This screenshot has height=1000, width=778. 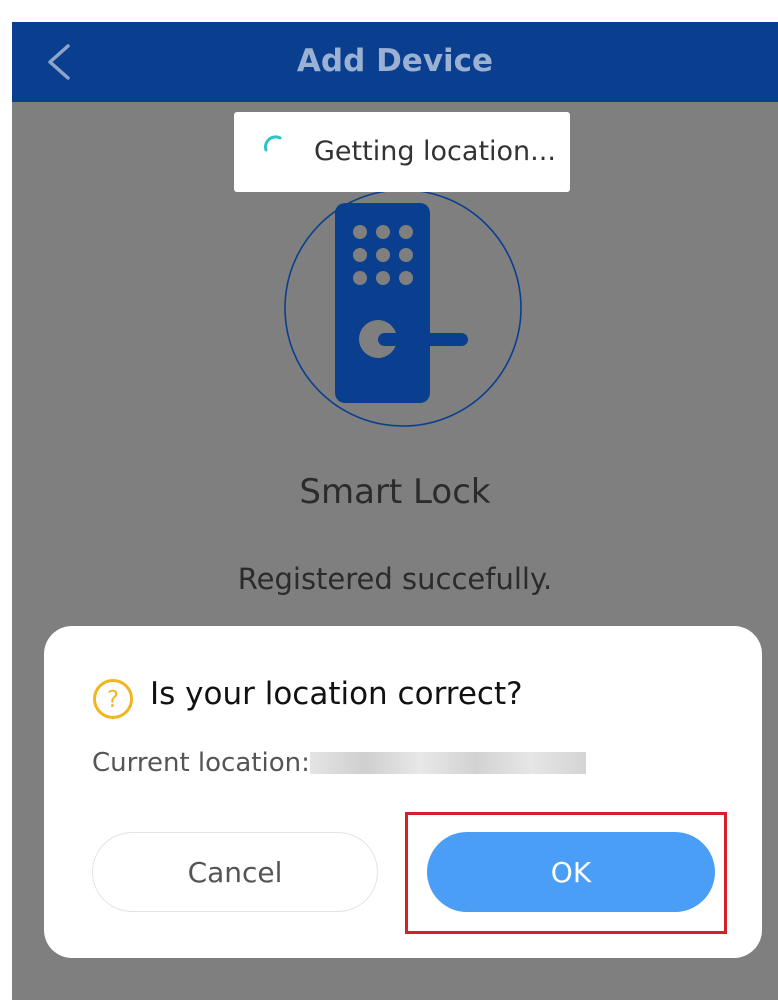 I want to click on registration-status: Registered succefully., so click(x=395, y=579).